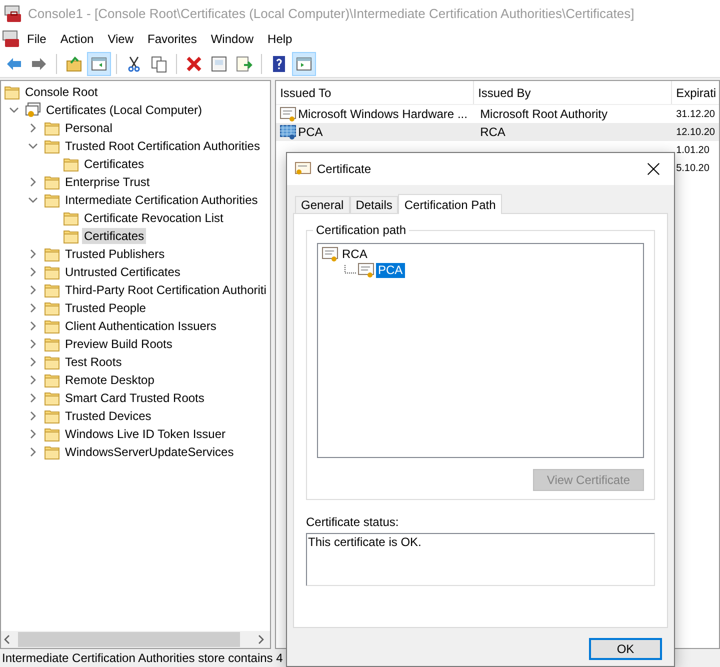  I want to click on window-title: Console1 - [Console Root\Certificates (Local Computer)\Intermediate Certification Authorities\Certificates], so click(331, 14).